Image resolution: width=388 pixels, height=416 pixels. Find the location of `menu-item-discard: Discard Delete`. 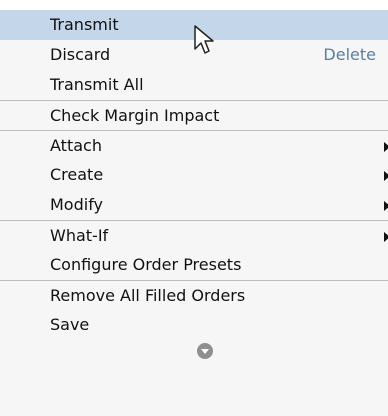

menu-item-discard: Discard Delete is located at coordinates (194, 55).